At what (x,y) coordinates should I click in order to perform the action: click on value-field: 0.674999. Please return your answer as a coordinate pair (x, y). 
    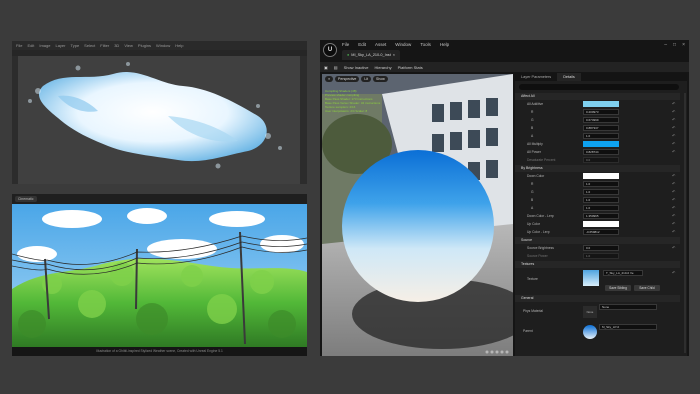
    Looking at the image, I should click on (601, 120).